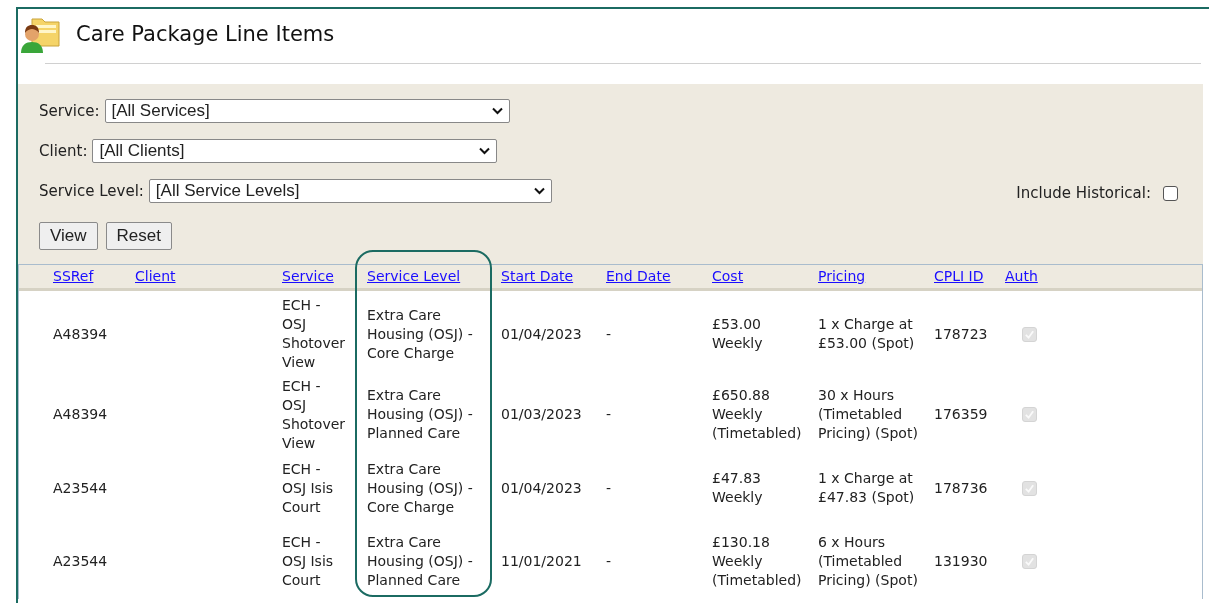  I want to click on include-historical-label: Include Historical:, so click(1083, 193).